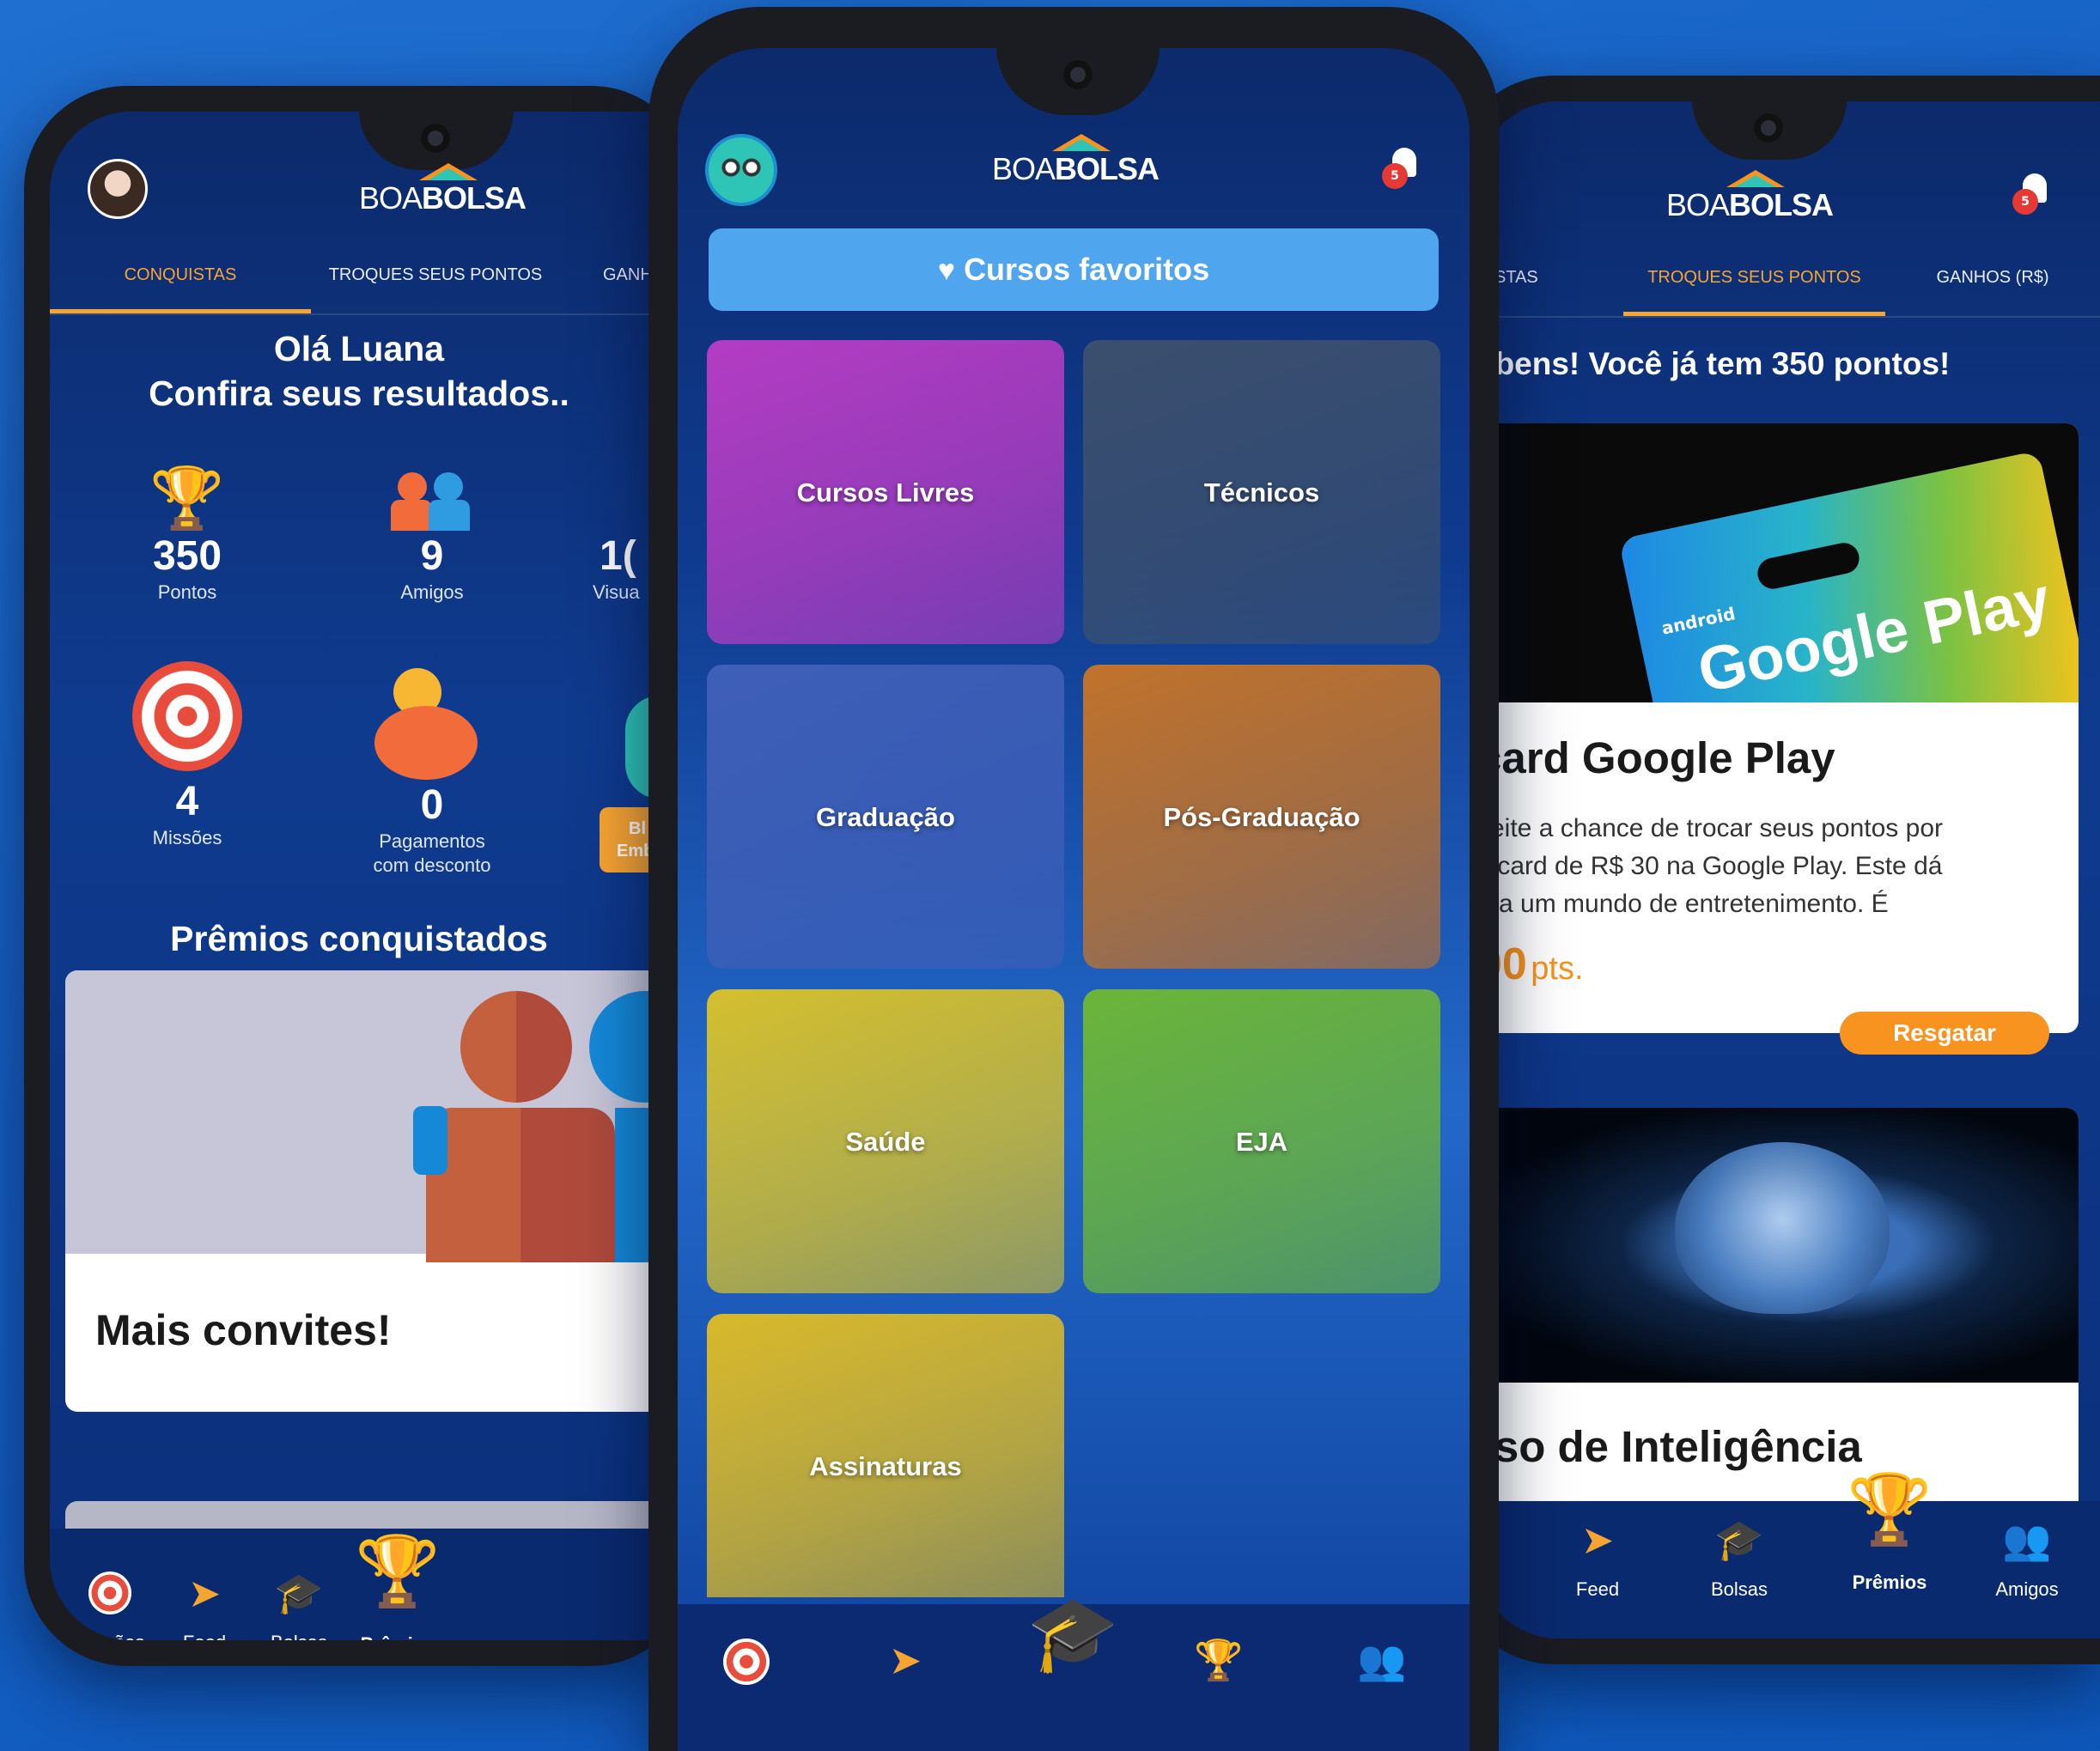 This screenshot has height=1751, width=2100. I want to click on category-label: Saúde, so click(886, 1142).